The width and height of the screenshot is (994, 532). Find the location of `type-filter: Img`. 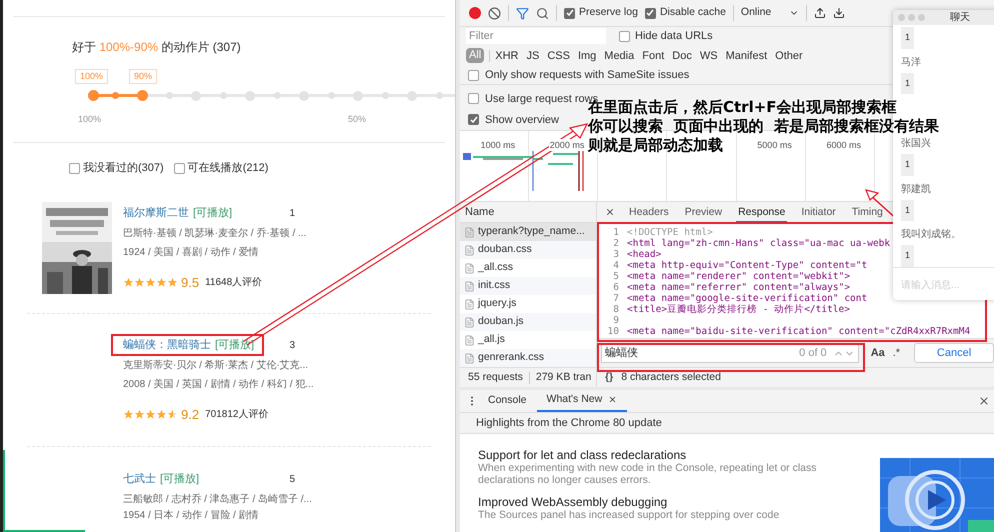

type-filter: Img is located at coordinates (587, 56).